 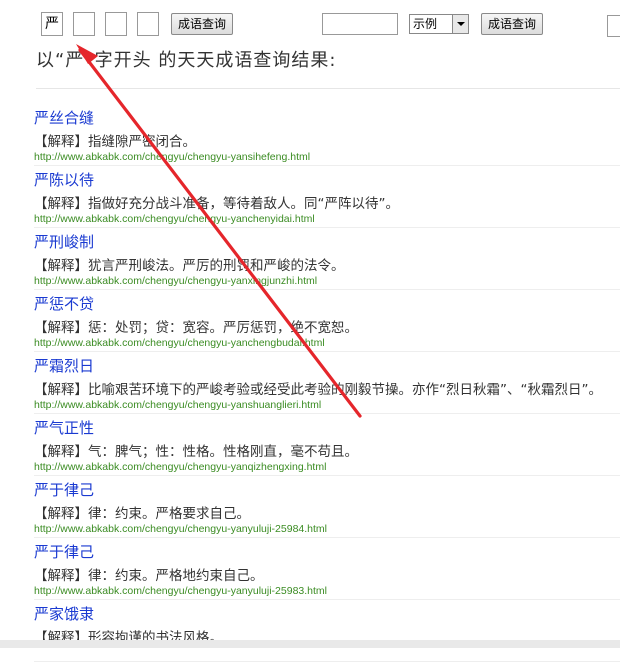 What do you see at coordinates (425, 24) in the screenshot?
I see `mode-select-value: 示例` at bounding box center [425, 24].